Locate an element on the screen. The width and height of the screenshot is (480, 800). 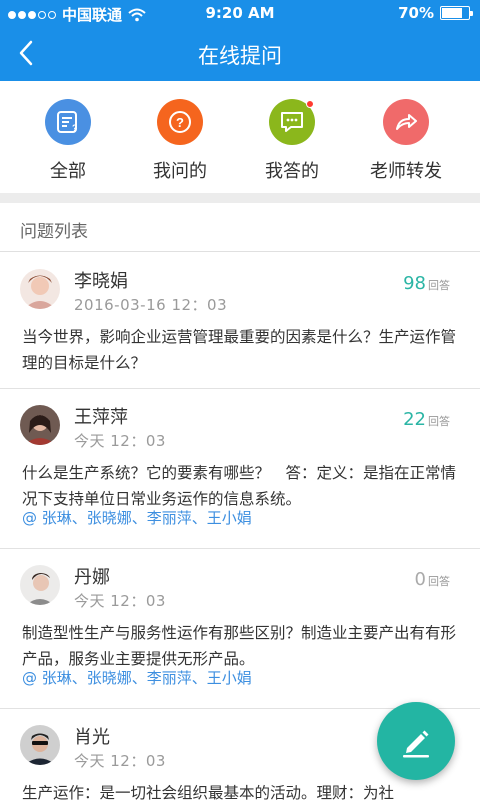
section-title: 问题列表 is located at coordinates (54, 232).